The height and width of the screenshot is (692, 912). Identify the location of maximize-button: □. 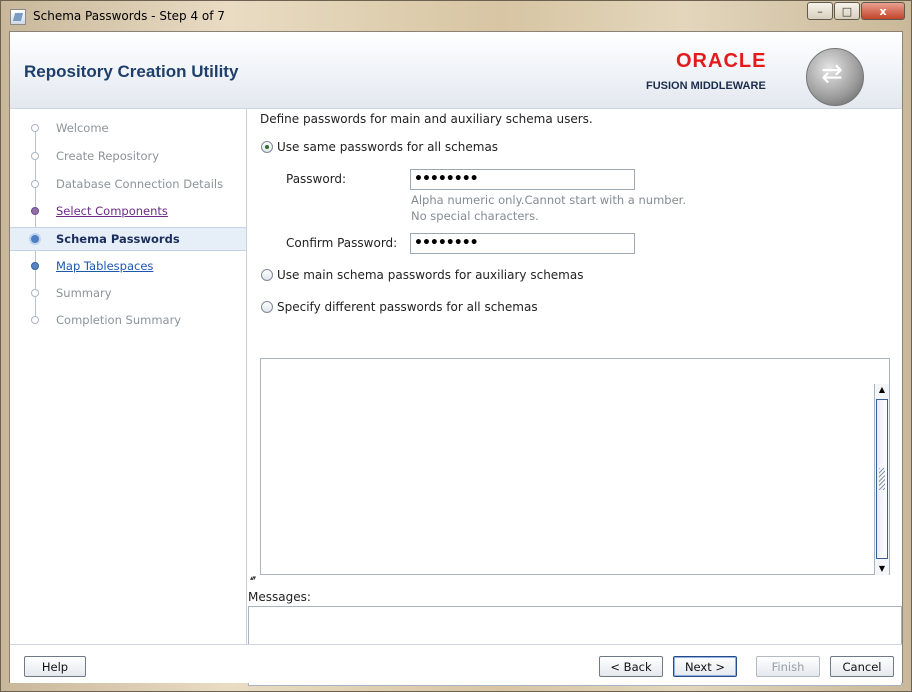
(847, 11).